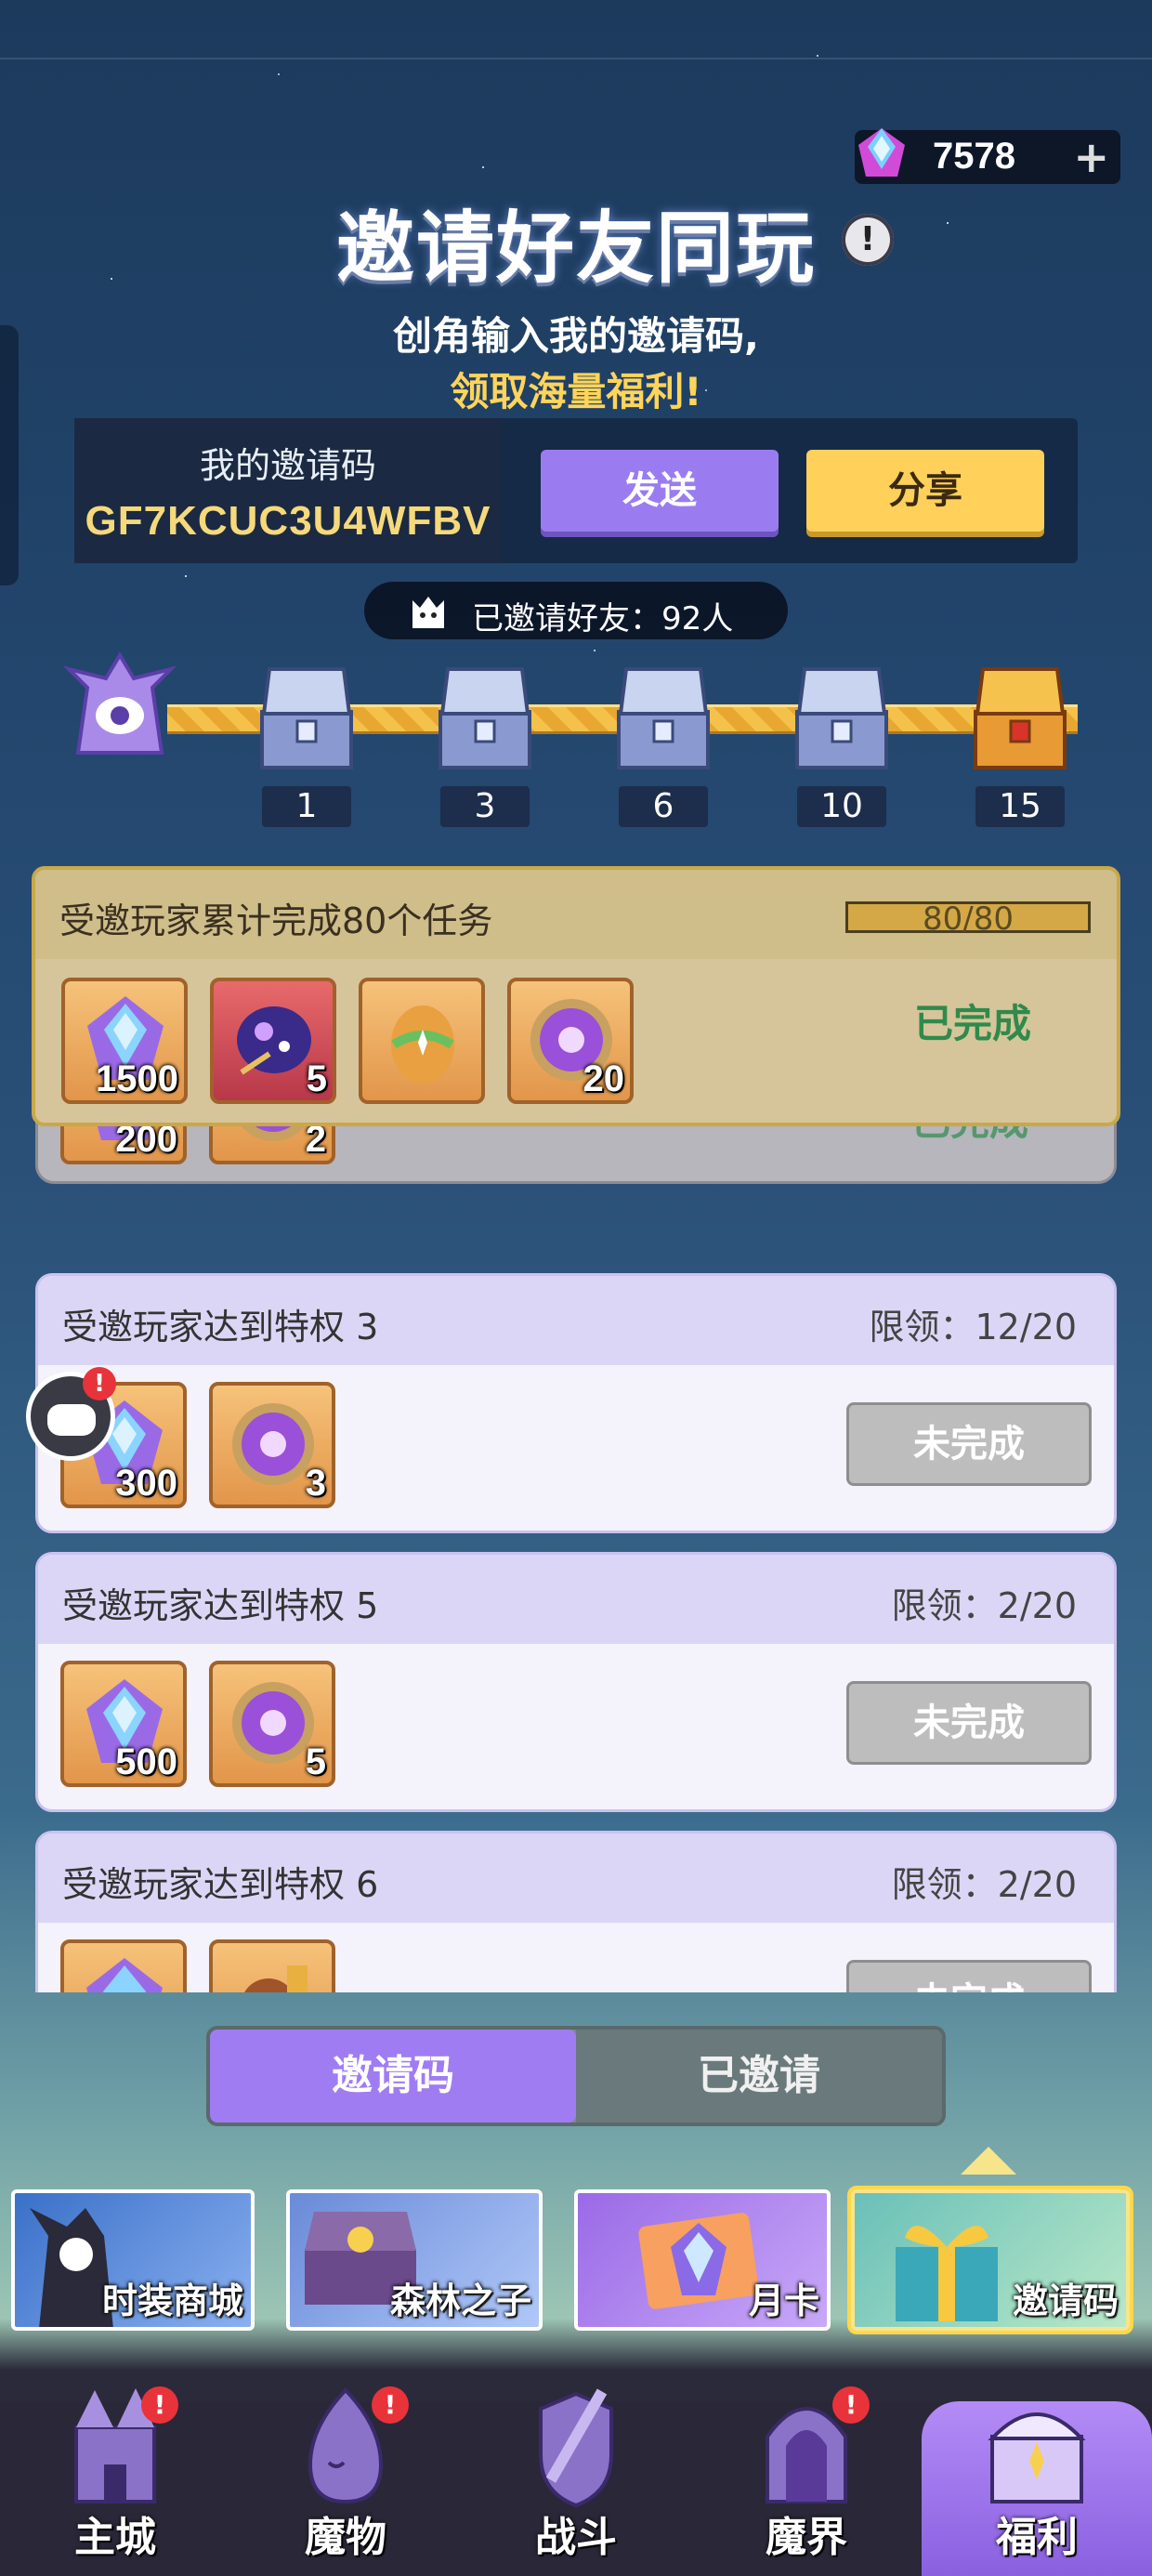  What do you see at coordinates (485, 806) in the screenshot?
I see `milestone-label: 3` at bounding box center [485, 806].